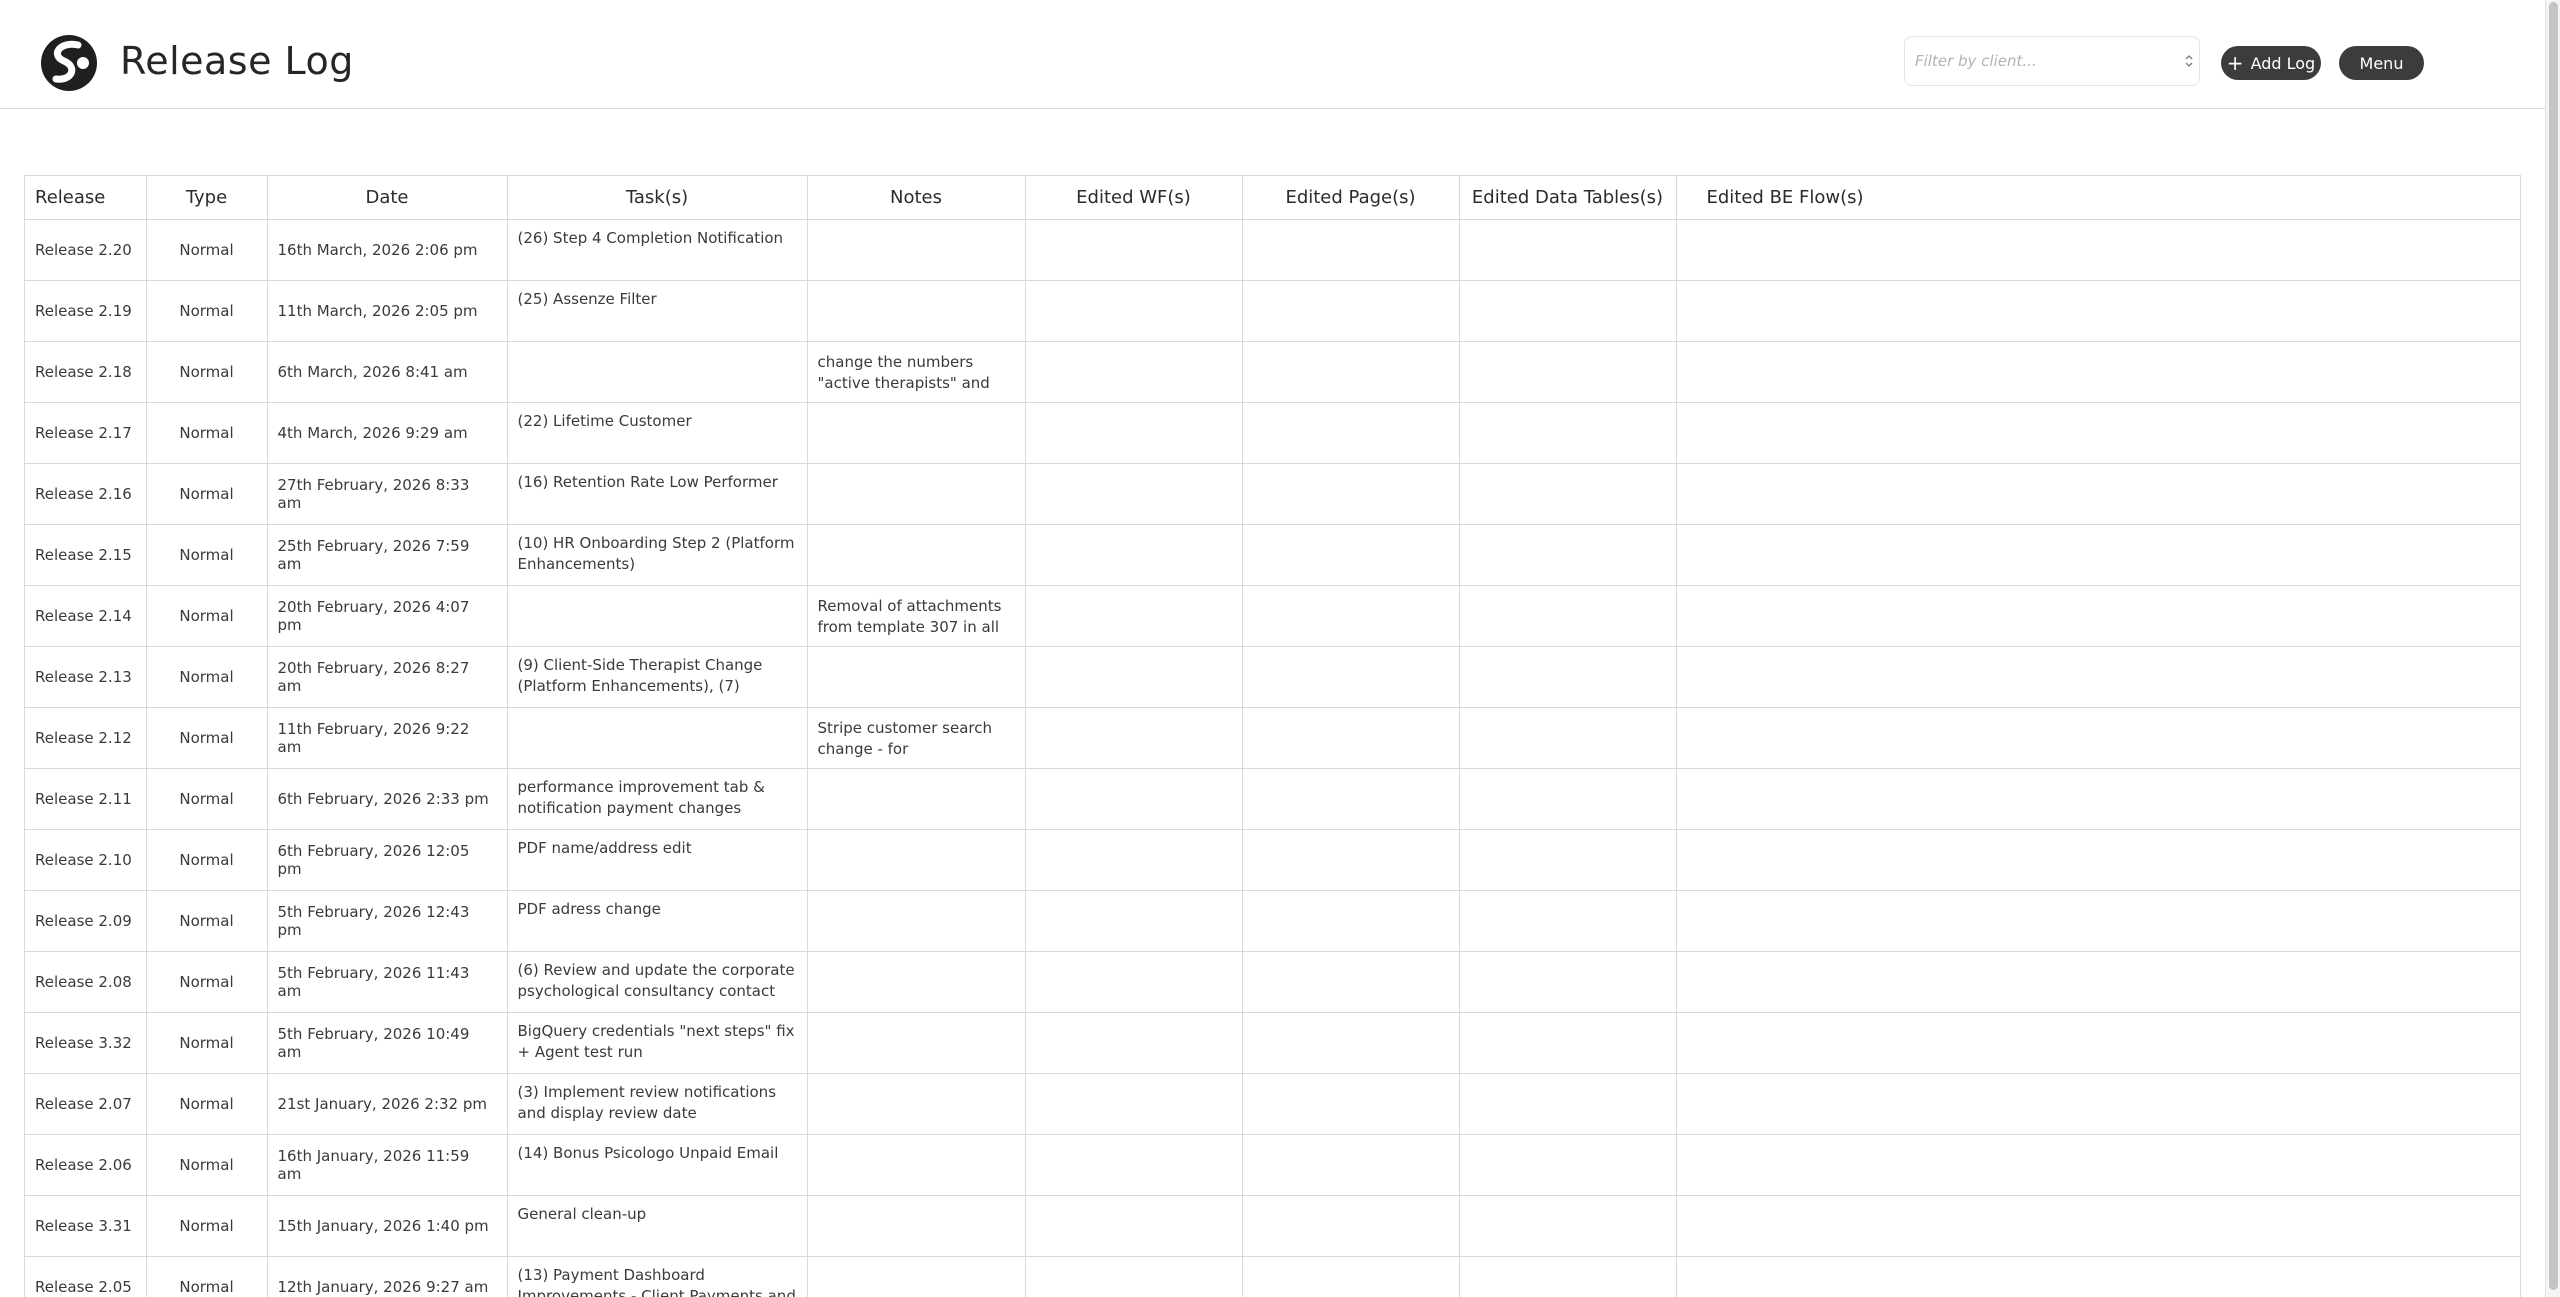  I want to click on col-header-edited-pages: Edited Page(s), so click(1351, 198).